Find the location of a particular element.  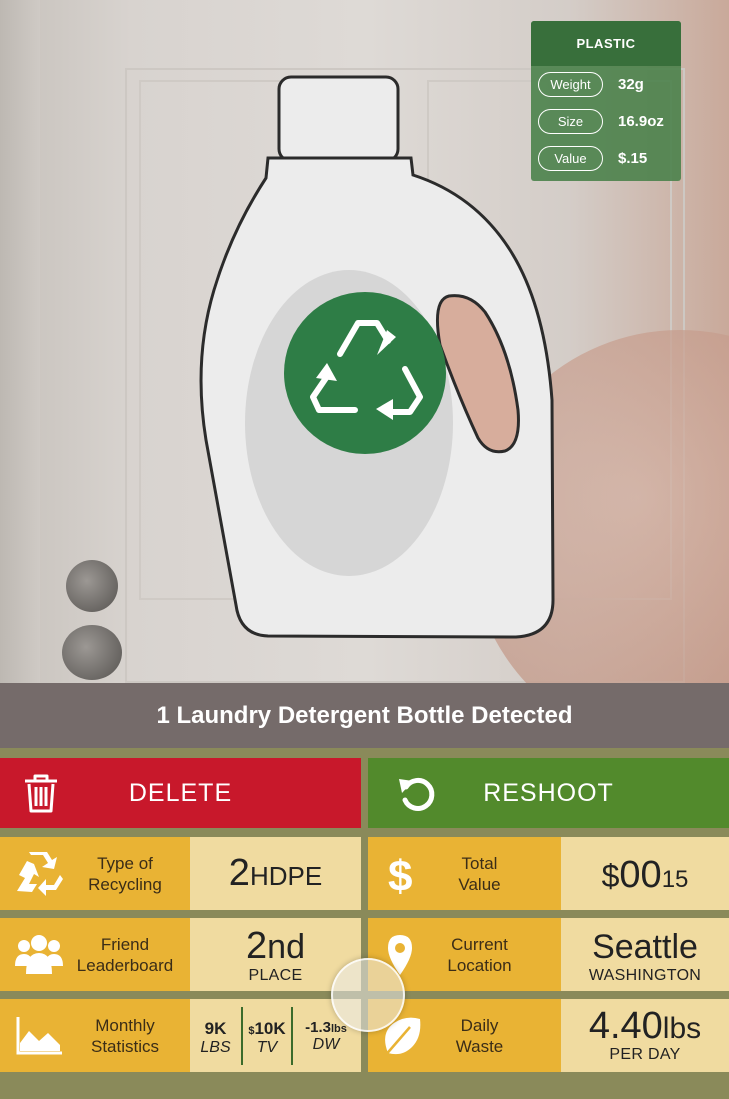

location-state: WASHINGTON is located at coordinates (645, 975).